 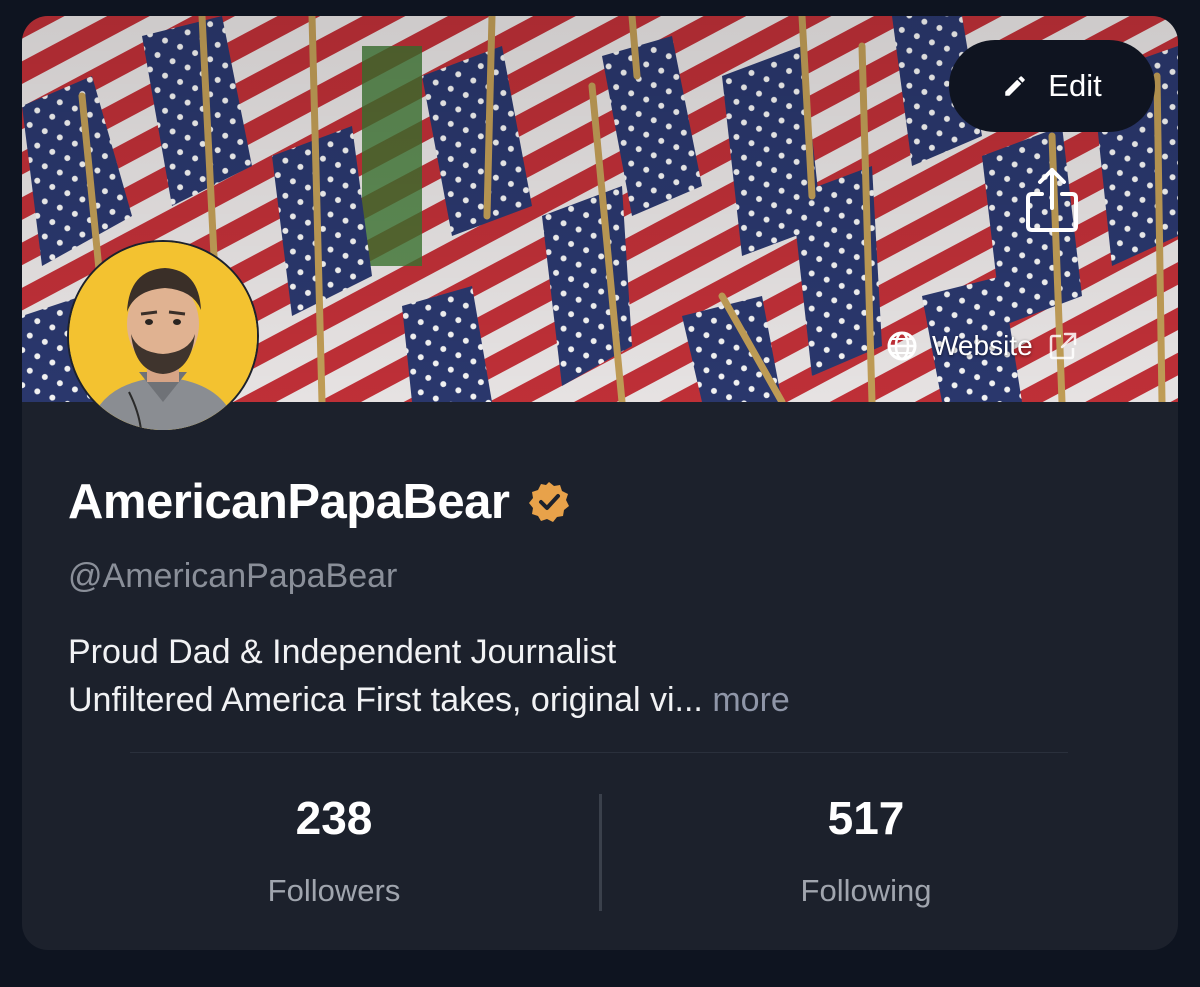 I want to click on bio-line-1: Proud Dad & Independent Journalist, so click(x=342, y=652).